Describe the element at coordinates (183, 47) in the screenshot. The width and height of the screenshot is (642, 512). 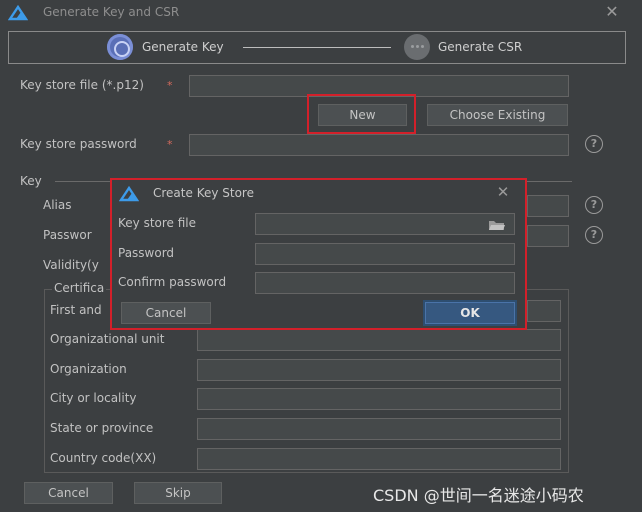
I see `step-generate-key-label: Generate Key` at that location.